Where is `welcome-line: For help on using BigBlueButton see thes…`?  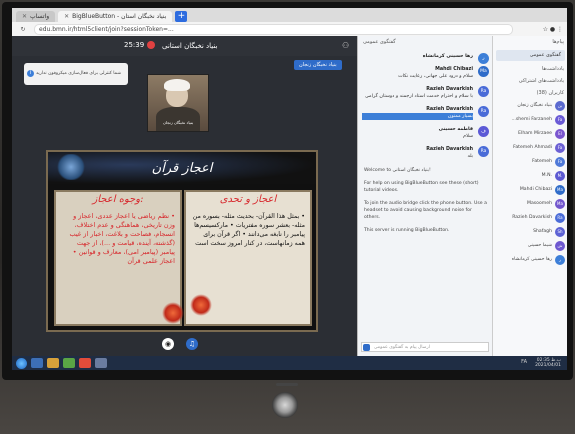 welcome-line: For help on using BigBlueButton see thes… is located at coordinates (421, 187).